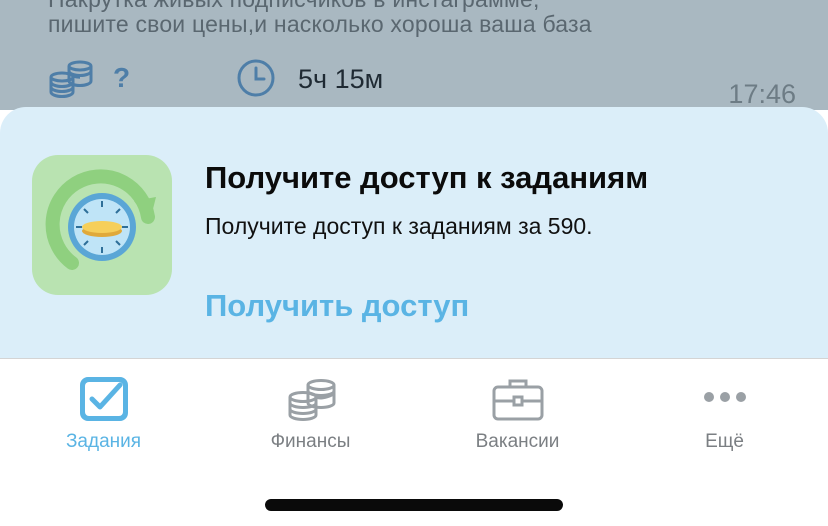  What do you see at coordinates (427, 177) in the screenshot?
I see `promo-title: Получите доступ к заданиям` at bounding box center [427, 177].